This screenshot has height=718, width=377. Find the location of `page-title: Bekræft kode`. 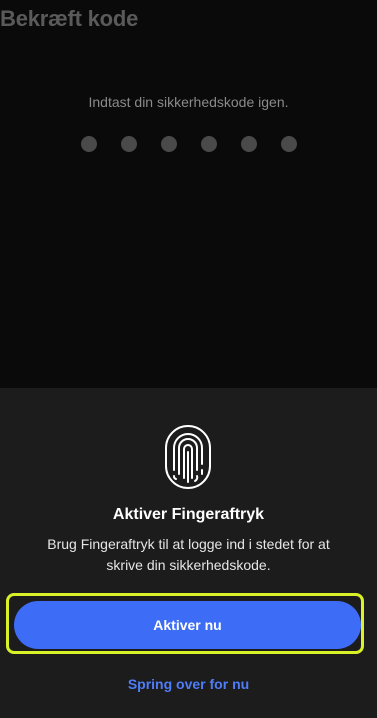

page-title: Bekræft kode is located at coordinates (69, 18).